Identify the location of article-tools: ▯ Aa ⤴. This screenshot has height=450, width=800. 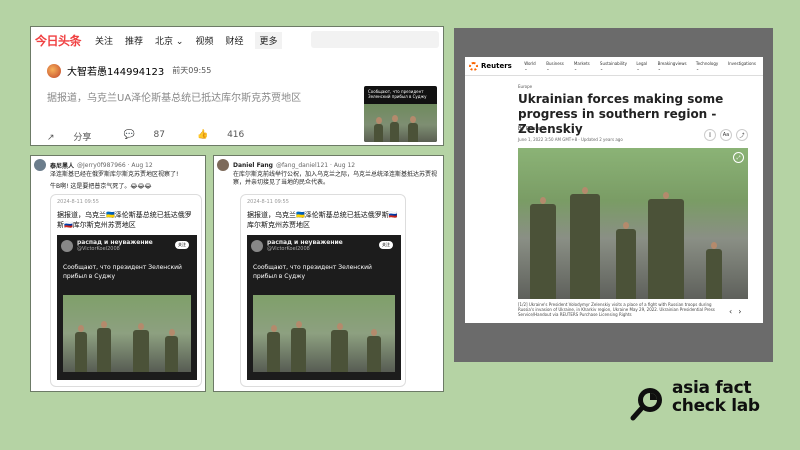
(724, 135).